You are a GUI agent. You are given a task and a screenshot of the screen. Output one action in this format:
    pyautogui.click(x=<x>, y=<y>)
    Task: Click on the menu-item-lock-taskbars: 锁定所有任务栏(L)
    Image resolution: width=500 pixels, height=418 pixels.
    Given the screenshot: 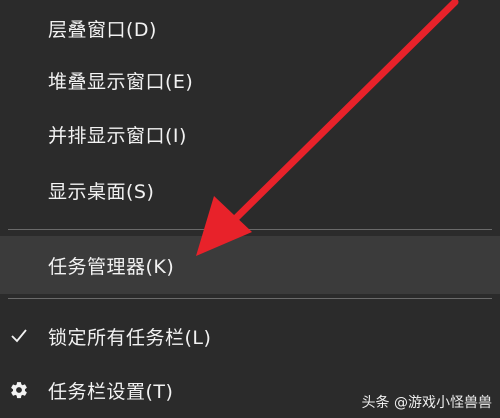 What is the action you would take?
    pyautogui.click(x=250, y=336)
    